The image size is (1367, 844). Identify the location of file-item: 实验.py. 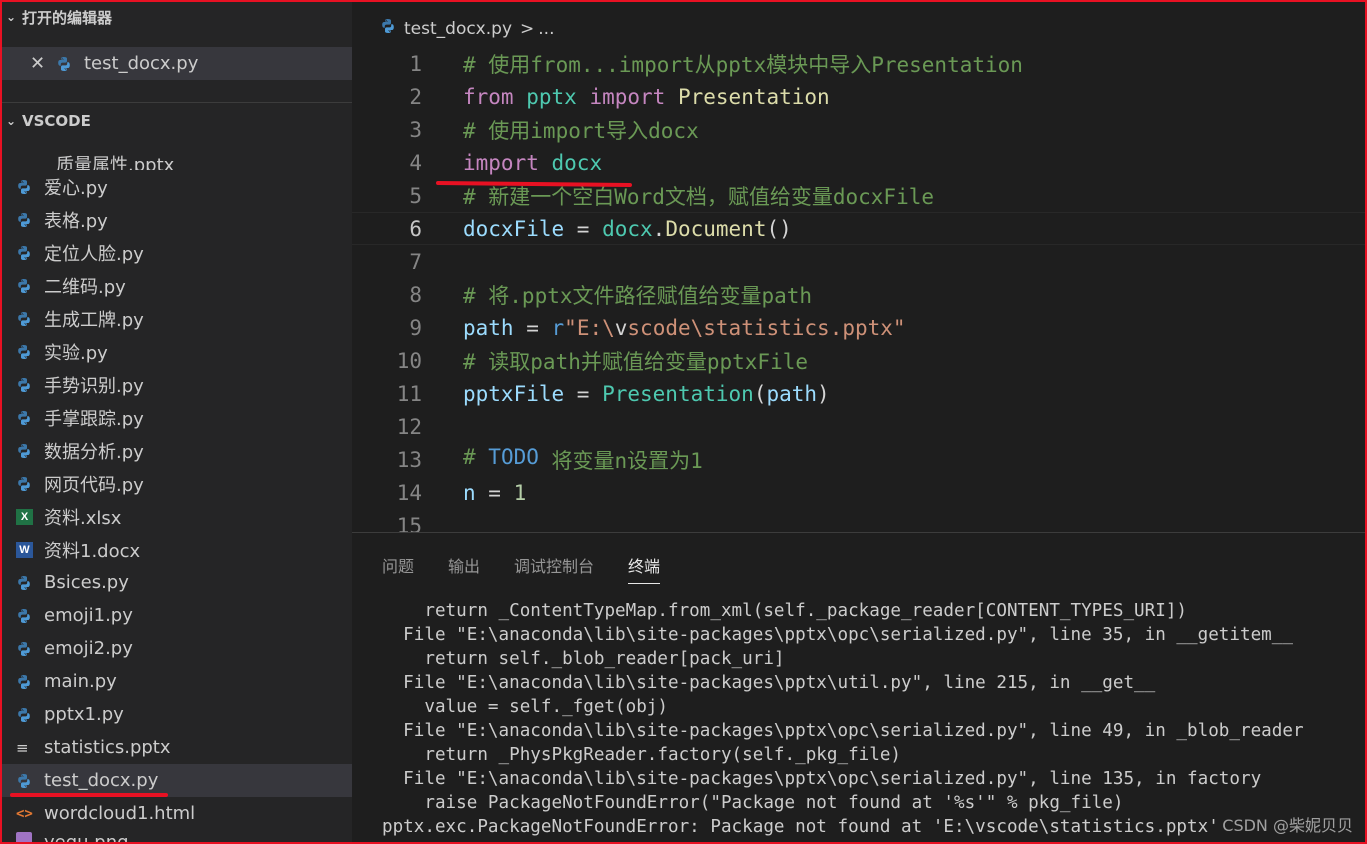
(177, 351).